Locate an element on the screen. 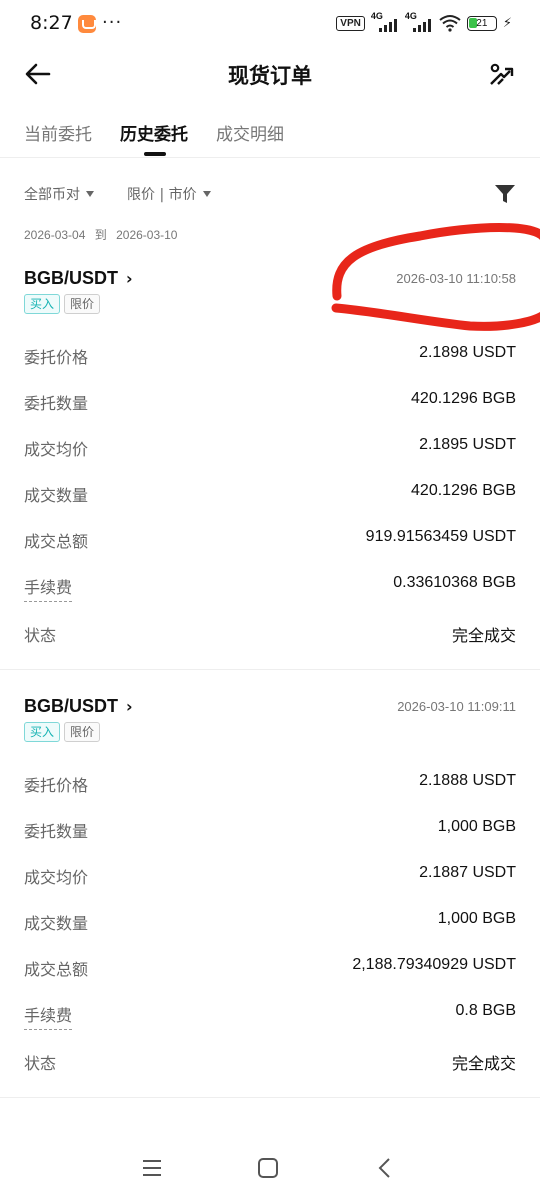 The image size is (540, 1199). system-navigation-bar is located at coordinates (270, 1167).